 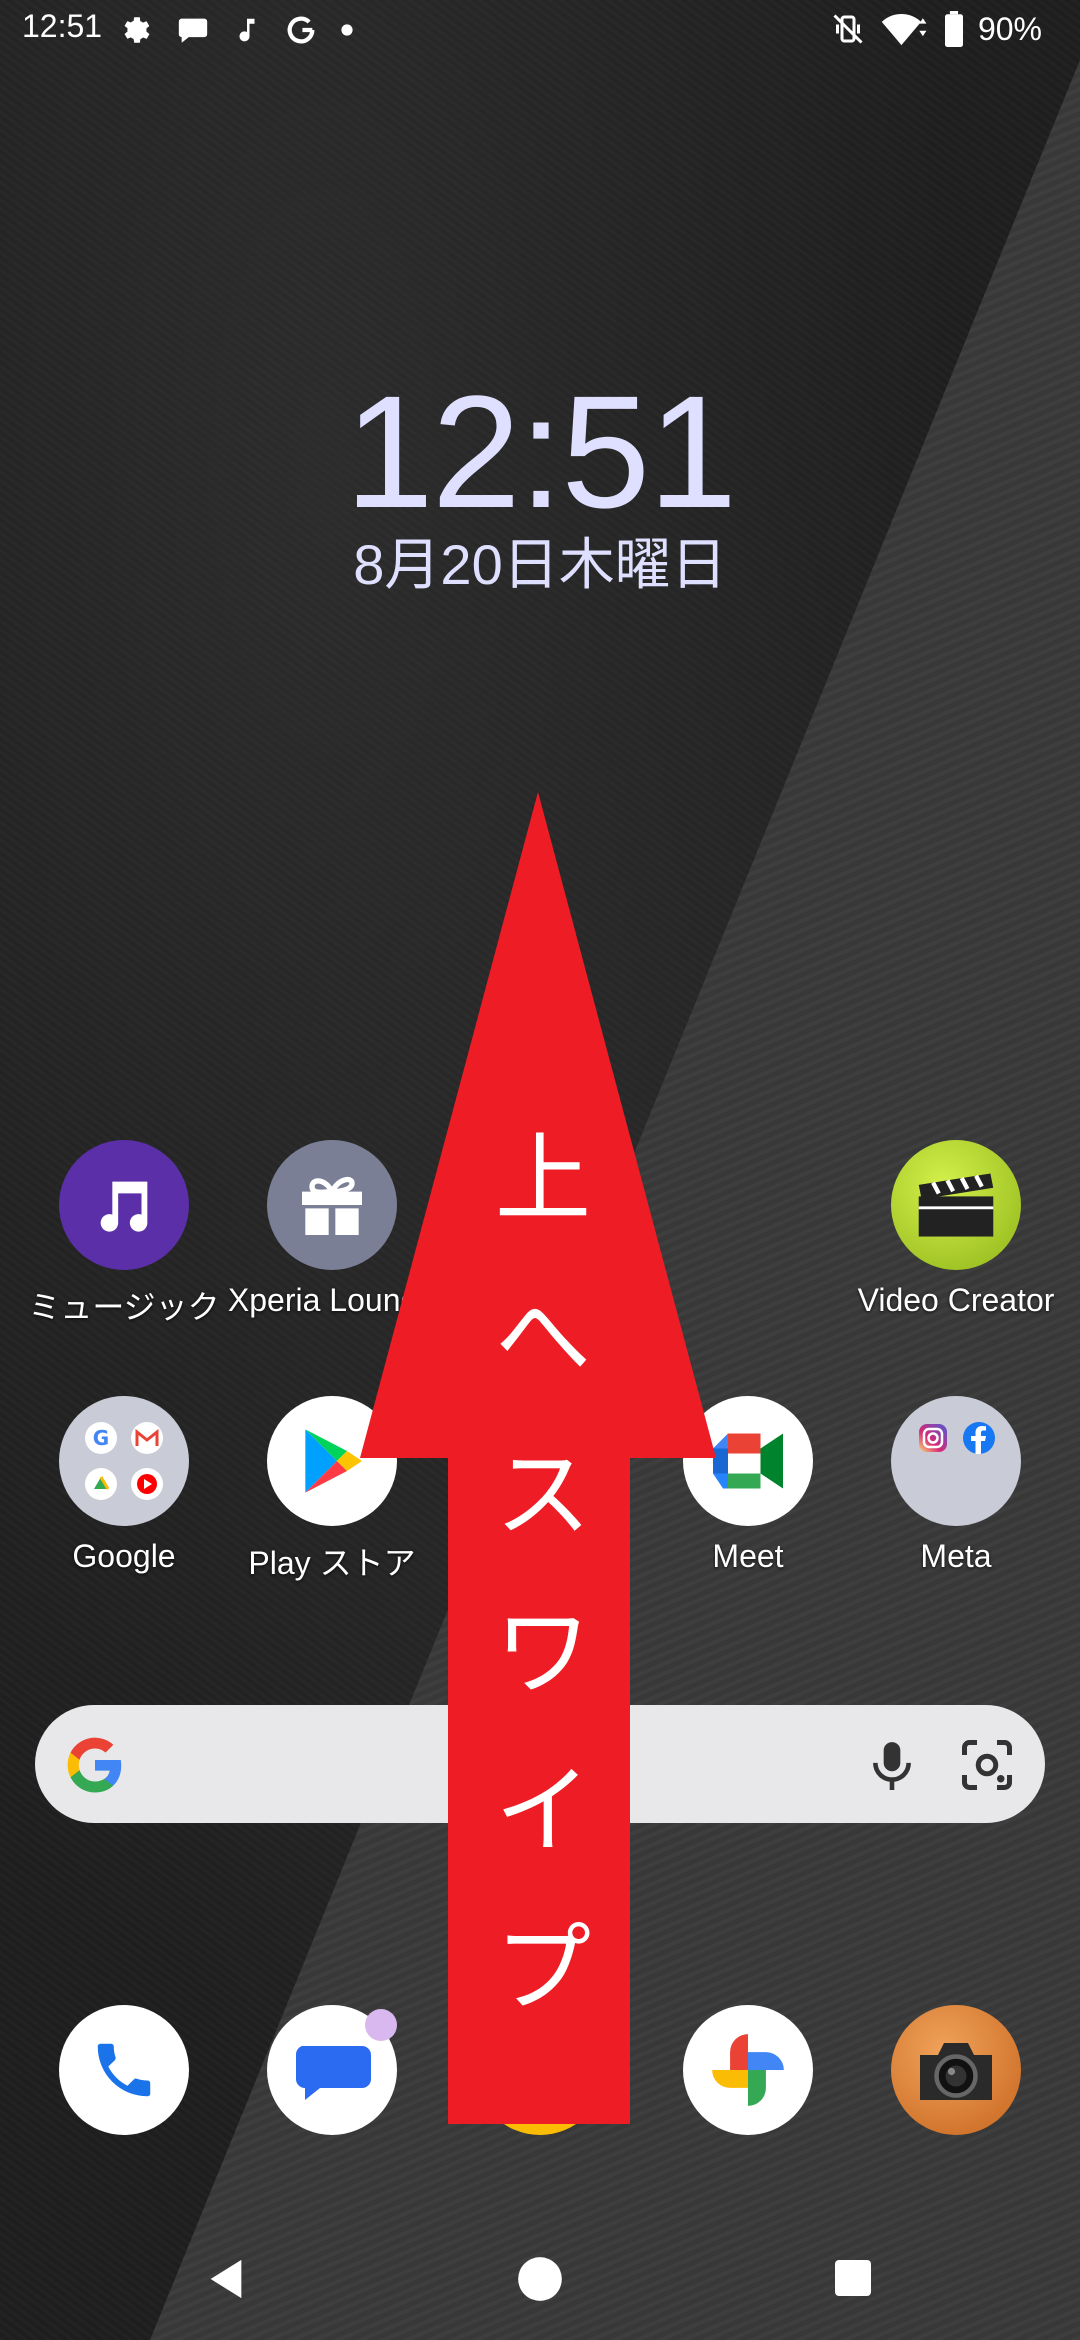 What do you see at coordinates (543, 1574) in the screenshot?
I see `swipe-up-text: 上 へ ス ワ イ プ` at bounding box center [543, 1574].